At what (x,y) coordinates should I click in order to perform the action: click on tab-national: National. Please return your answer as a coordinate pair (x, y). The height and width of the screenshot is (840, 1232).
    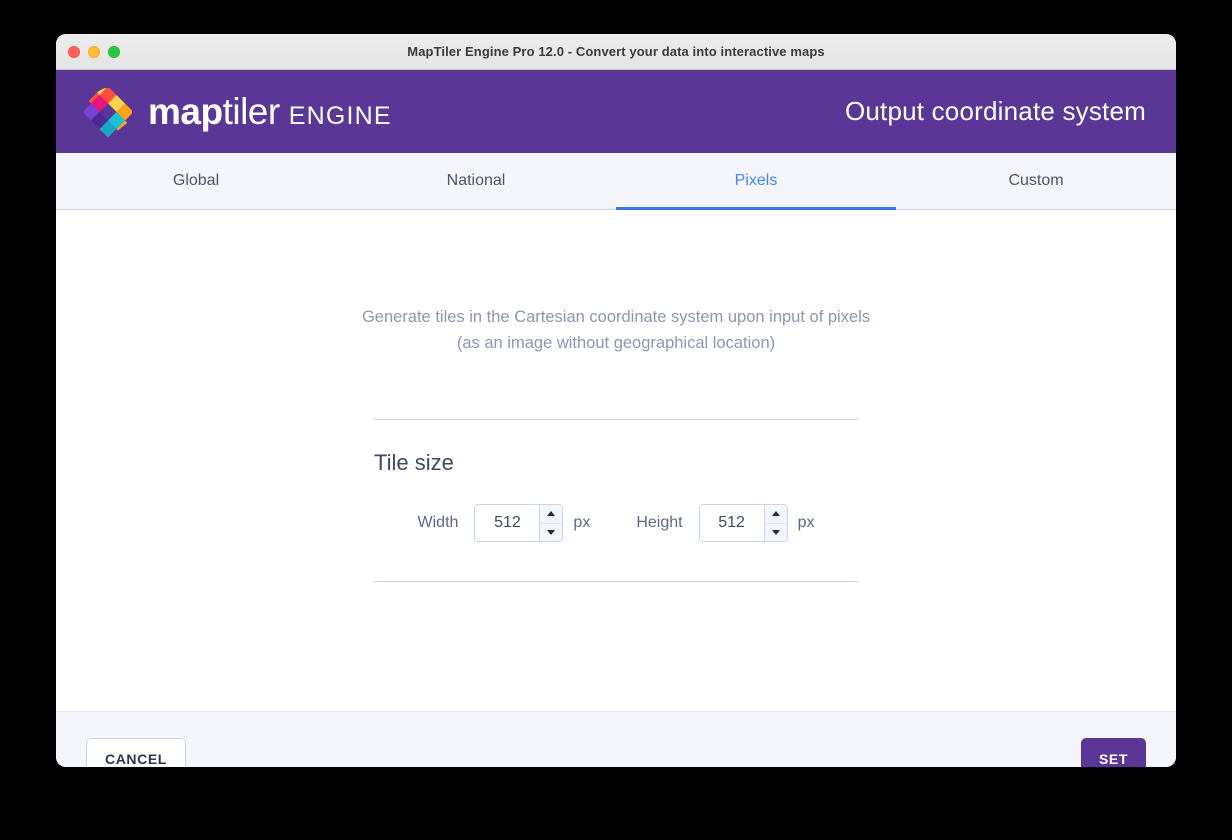
    Looking at the image, I should click on (476, 181).